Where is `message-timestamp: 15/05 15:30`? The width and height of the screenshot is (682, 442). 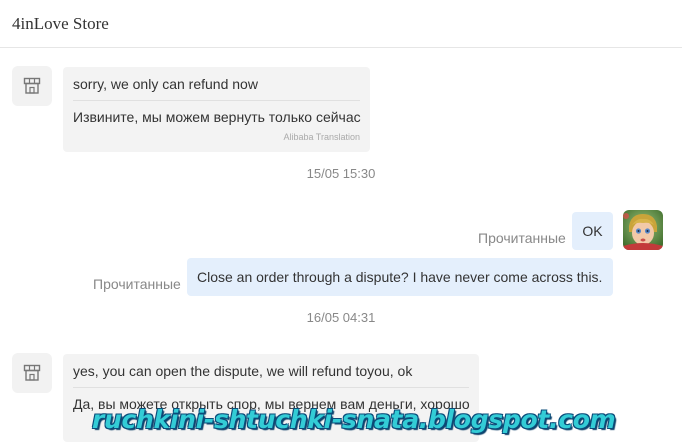 message-timestamp: 15/05 15:30 is located at coordinates (341, 173).